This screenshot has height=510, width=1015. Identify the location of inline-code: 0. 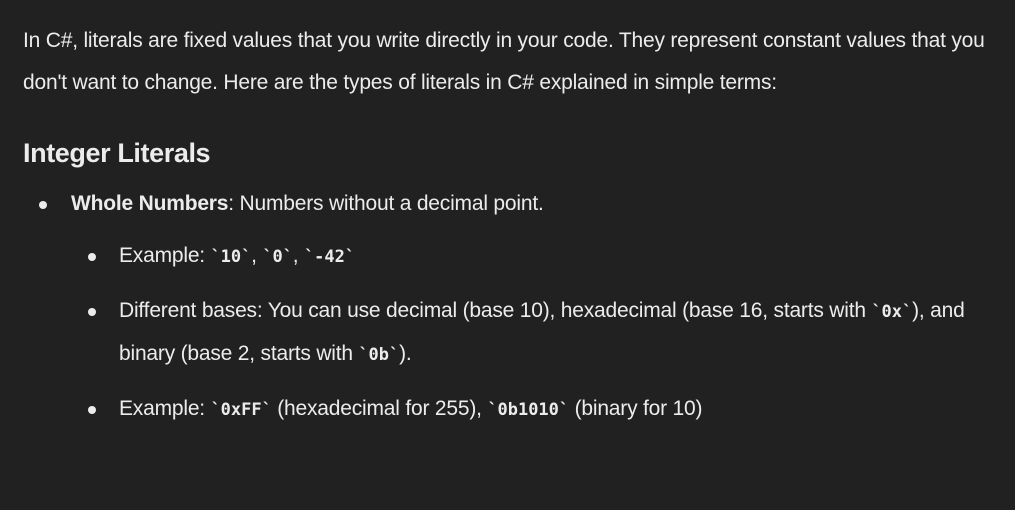
(277, 257).